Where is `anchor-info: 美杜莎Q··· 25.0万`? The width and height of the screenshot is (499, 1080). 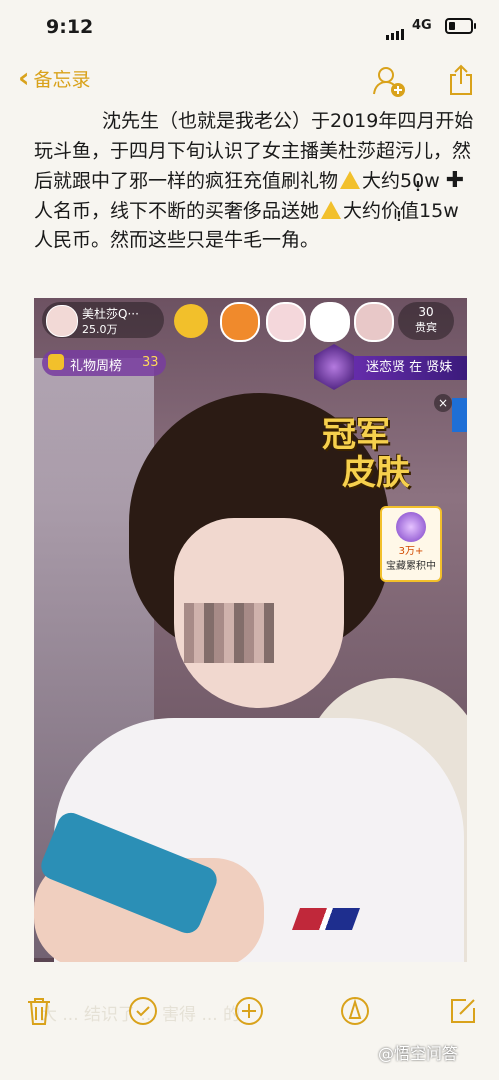
anchor-info: 美杜莎Q··· 25.0万 is located at coordinates (103, 320).